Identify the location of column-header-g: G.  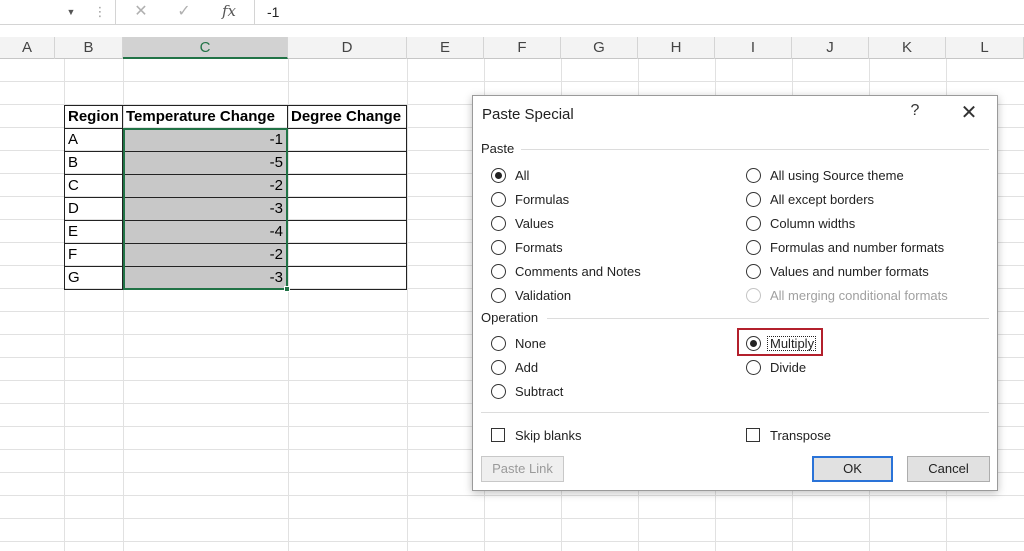
(599, 48).